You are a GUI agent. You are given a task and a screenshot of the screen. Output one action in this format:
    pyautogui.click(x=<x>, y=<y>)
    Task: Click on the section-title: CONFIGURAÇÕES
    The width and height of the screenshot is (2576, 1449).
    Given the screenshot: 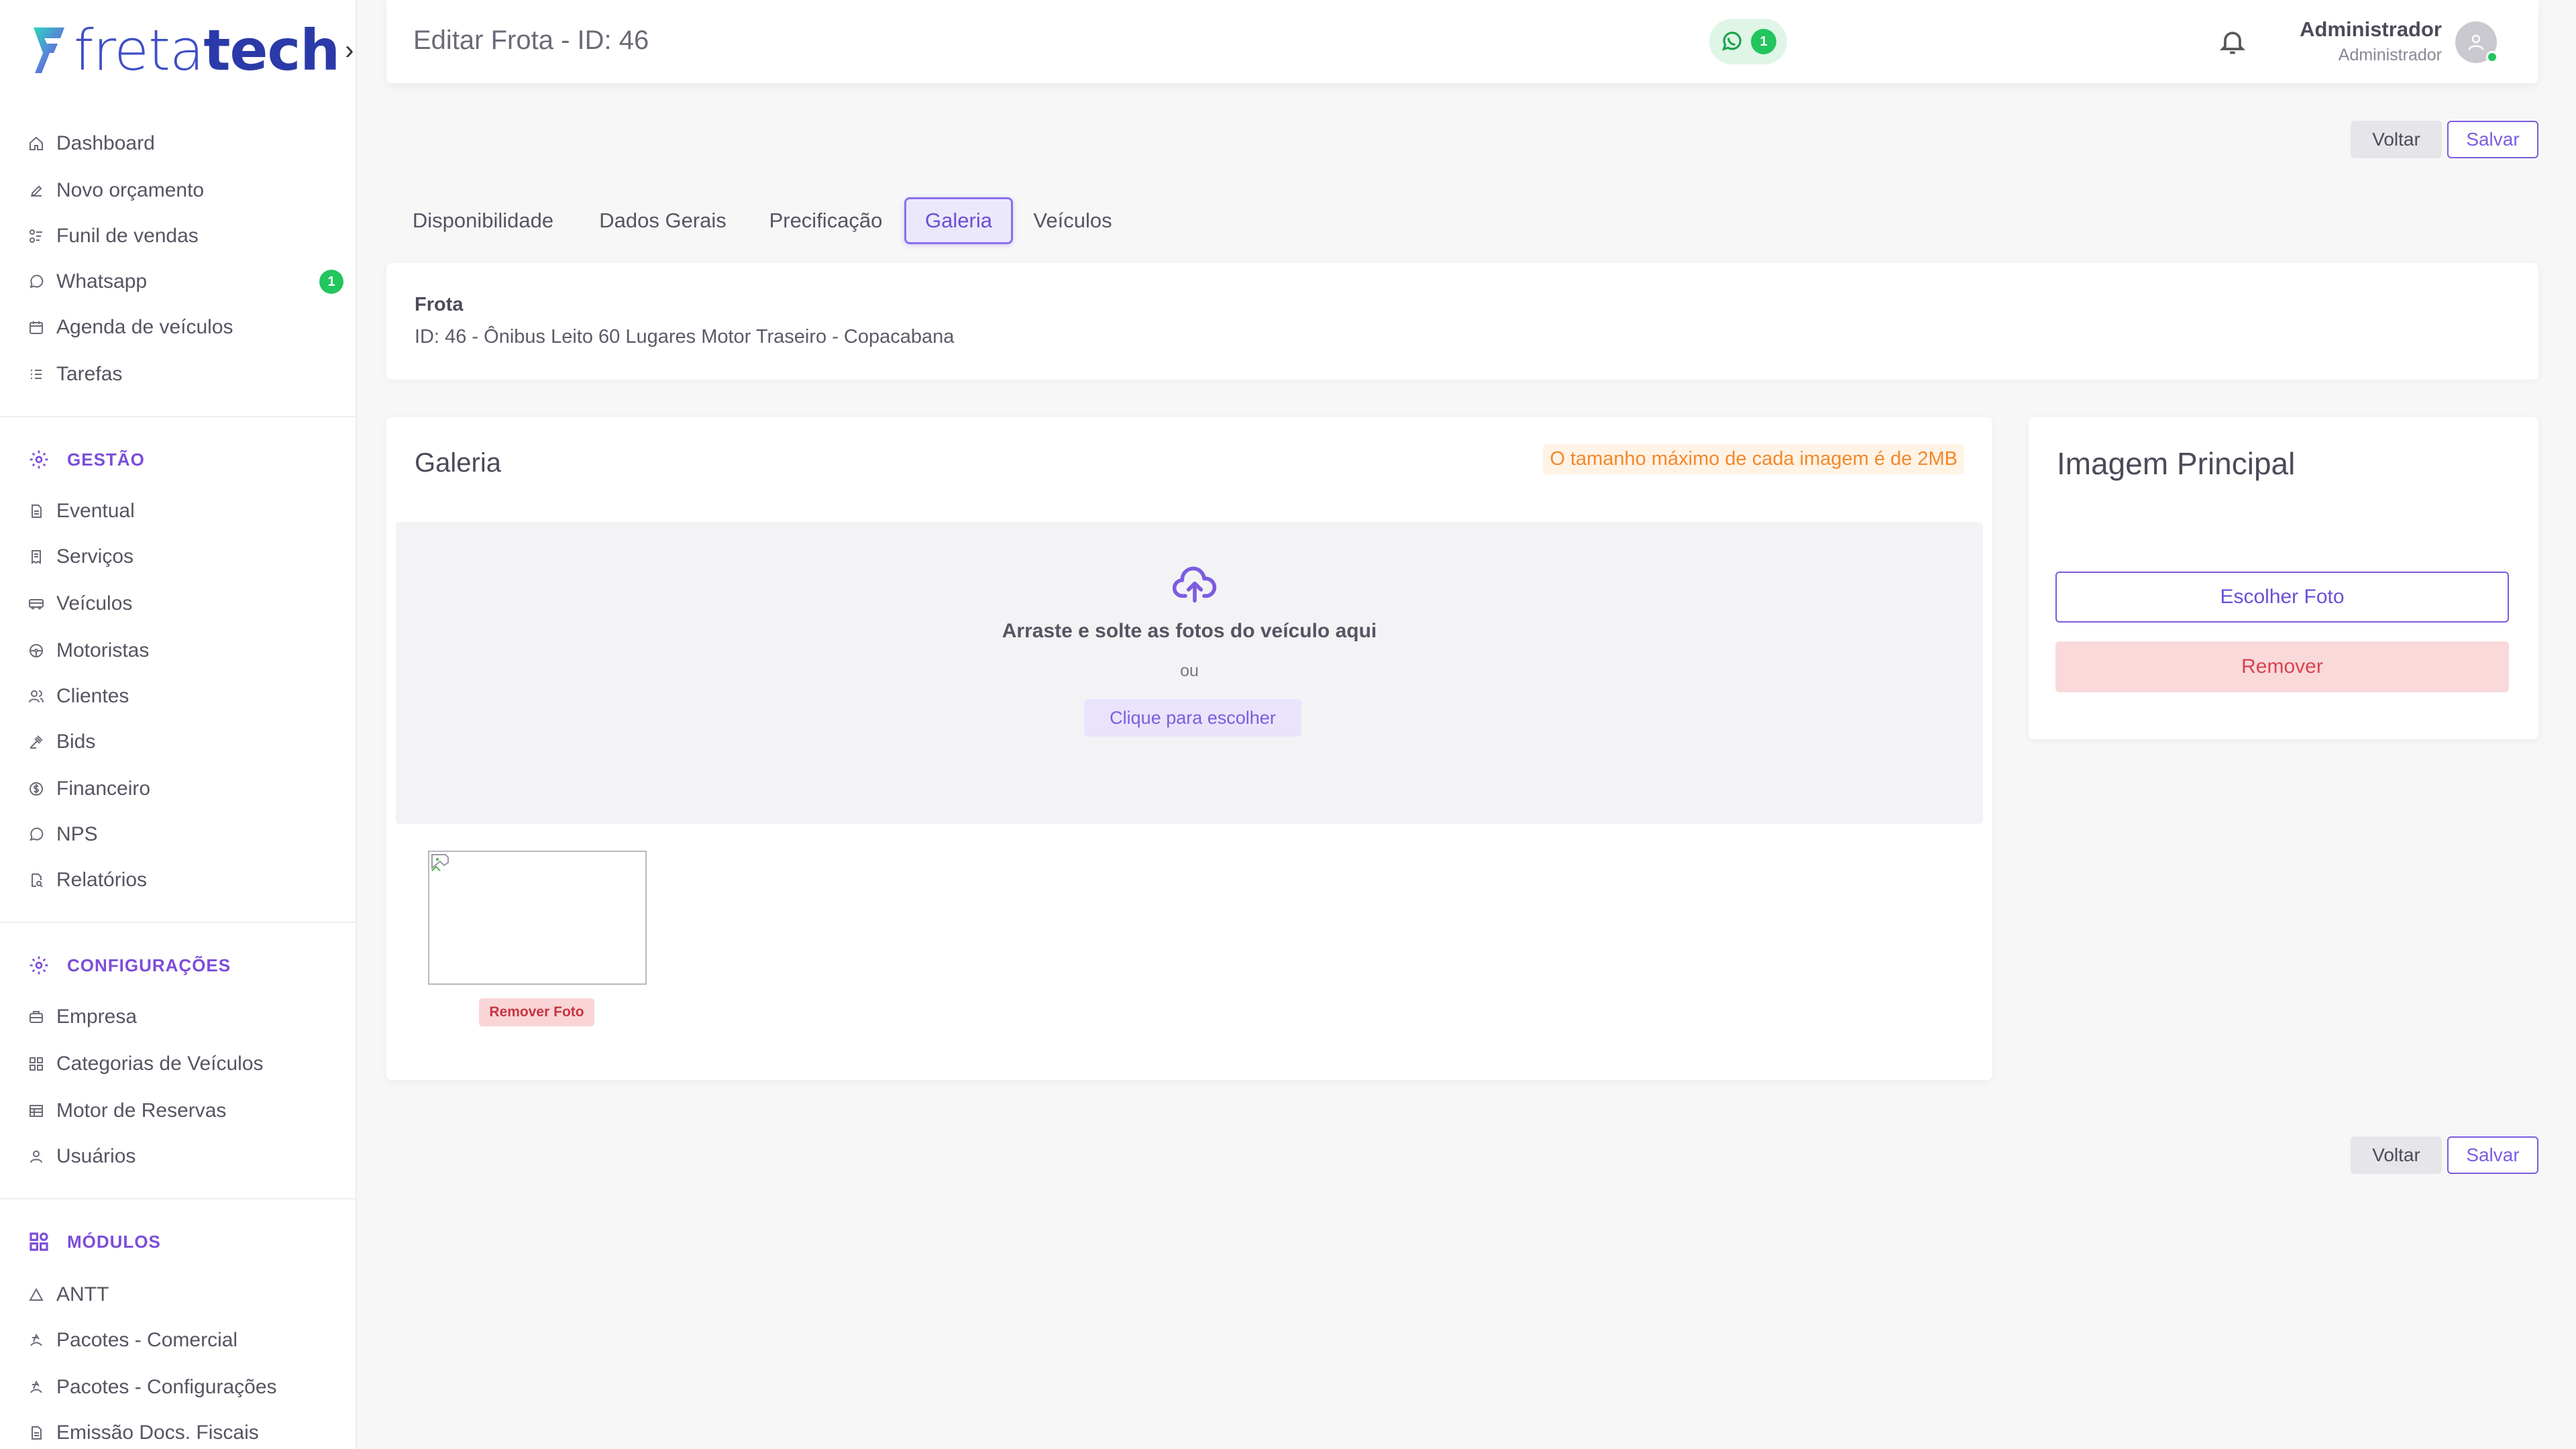 What is the action you would take?
    pyautogui.click(x=149, y=965)
    